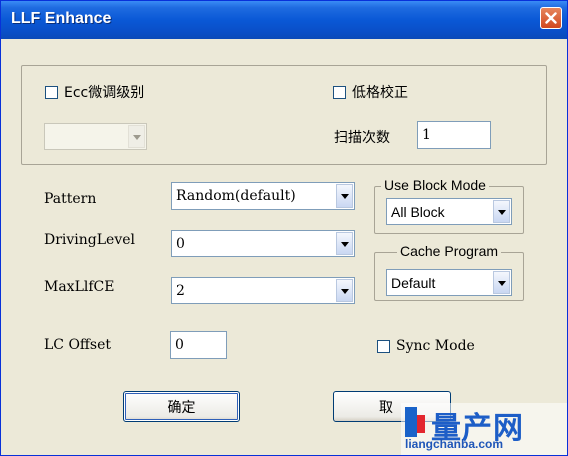 Image resolution: width=568 pixels, height=456 pixels. What do you see at coordinates (449, 211) in the screenshot?
I see `use-block-mode-combo: All Block` at bounding box center [449, 211].